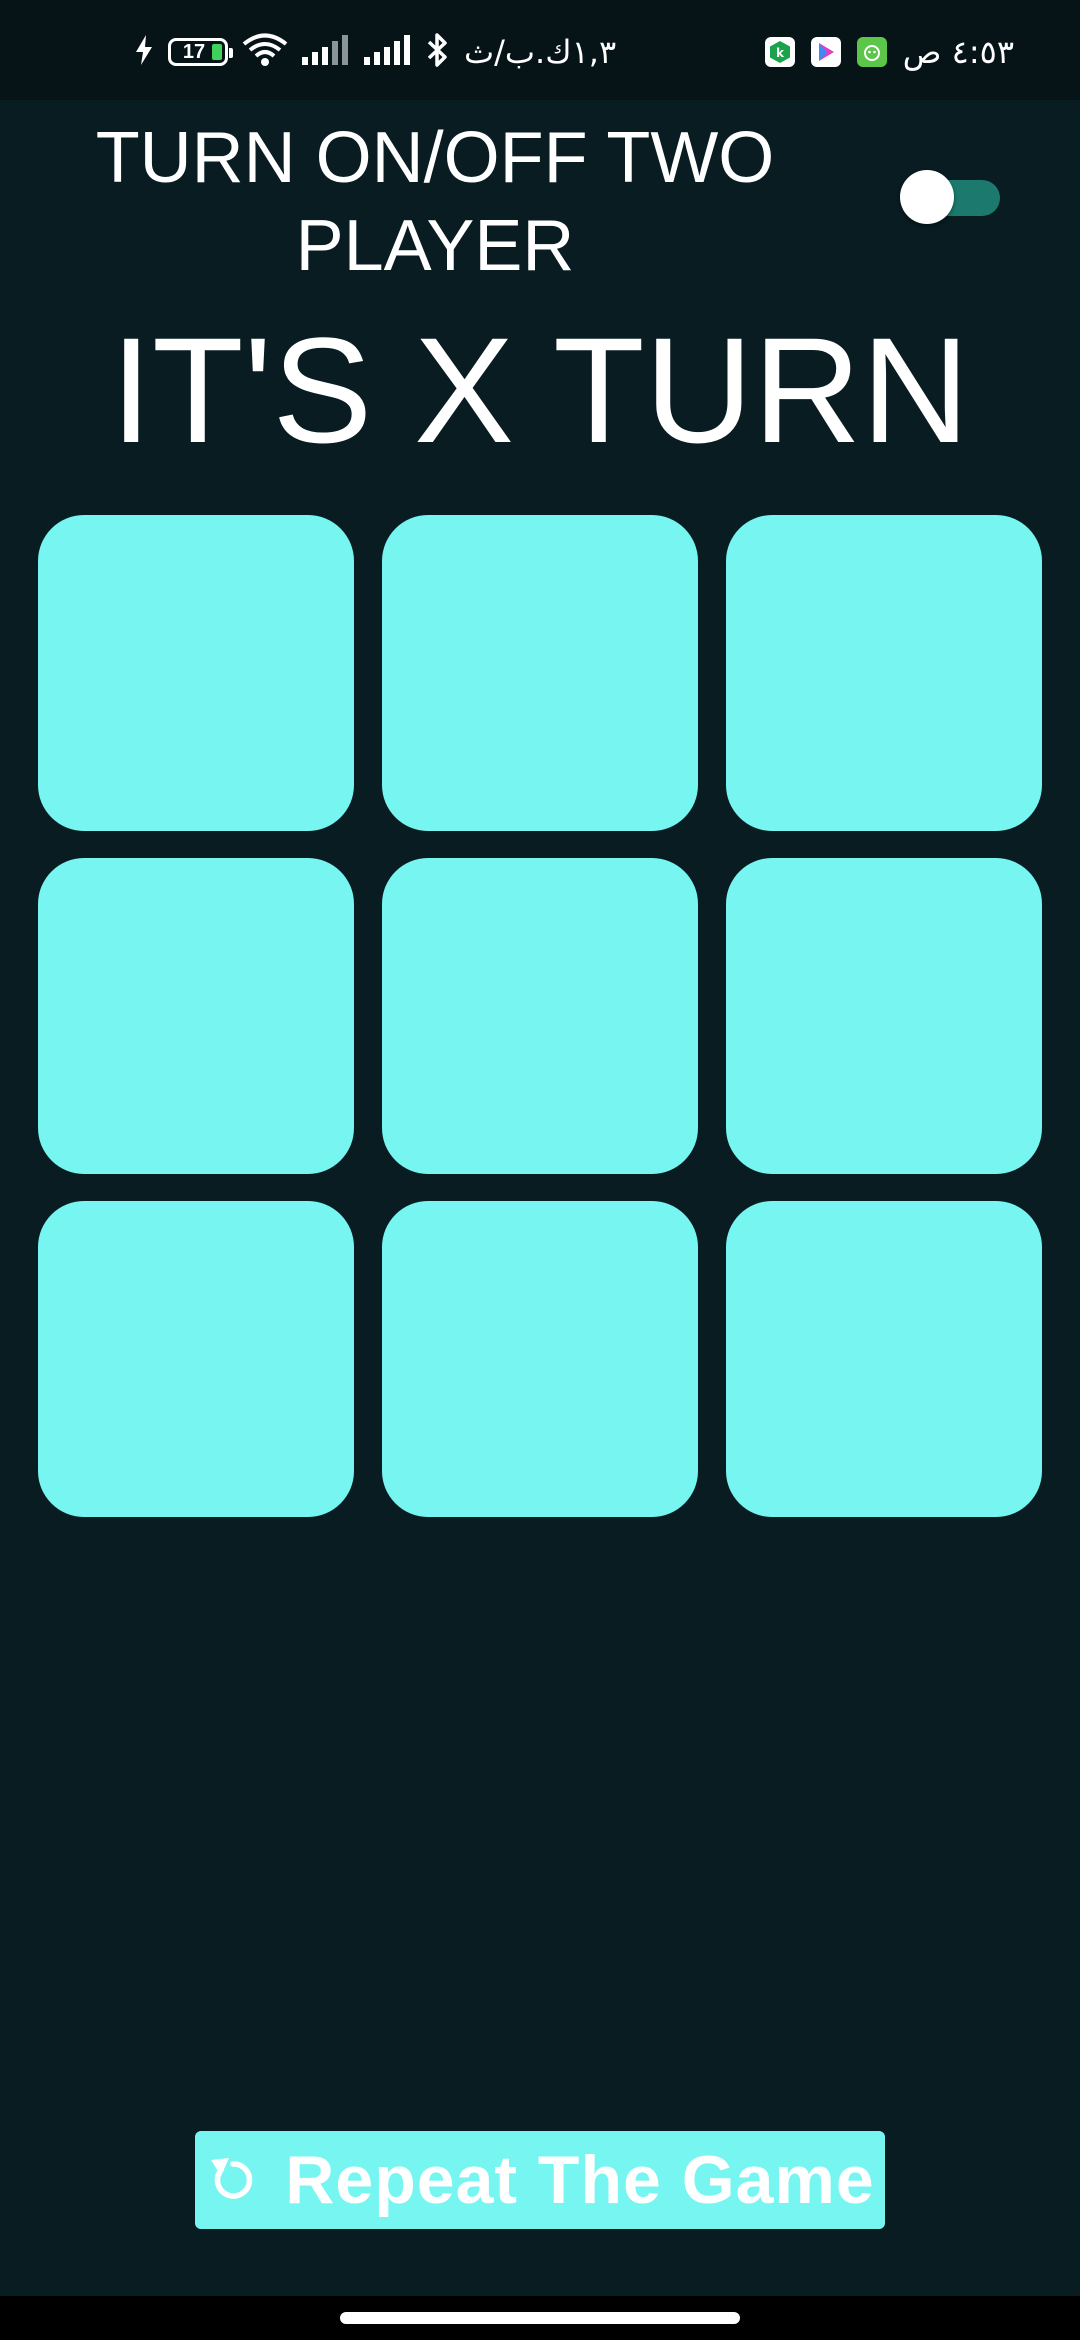 The image size is (1080, 2340). I want to click on app-notification-icon, so click(871, 52).